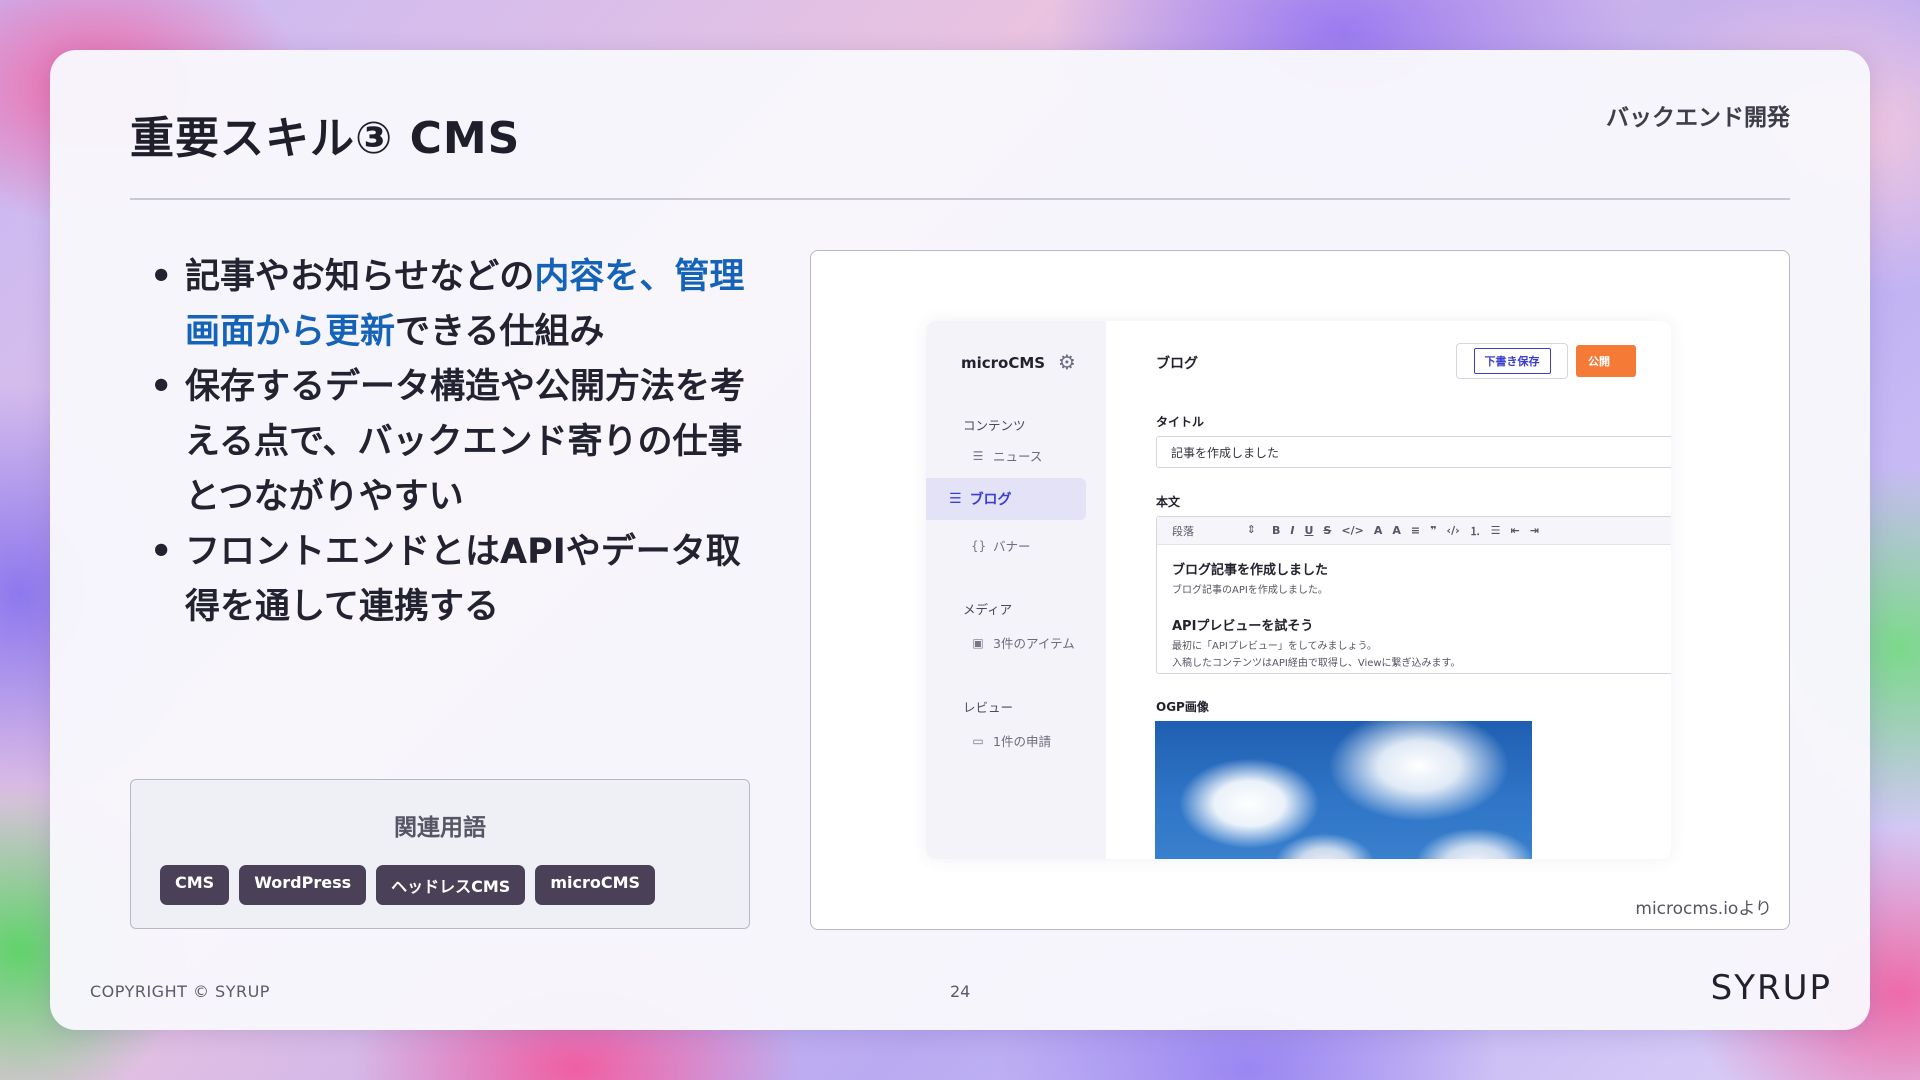 The height and width of the screenshot is (1080, 1920). Describe the element at coordinates (988, 707) in the screenshot. I see `sidebar-section-review: レビュー` at that location.